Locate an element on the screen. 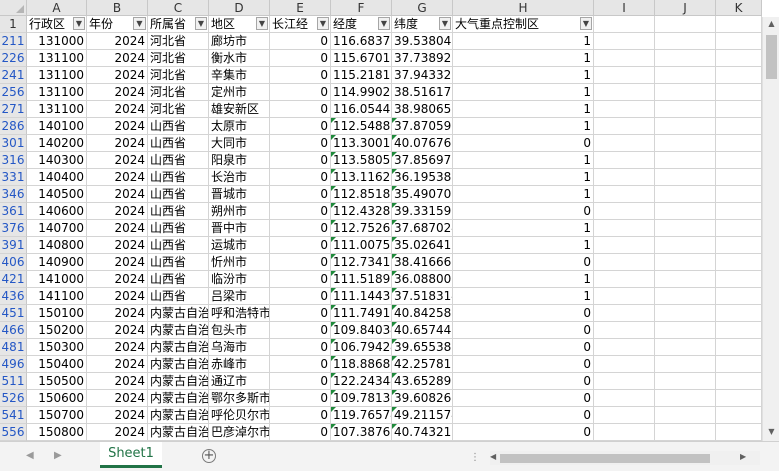 This screenshot has width=779, height=471. table-cell: 雄安新区 is located at coordinates (239, 109).